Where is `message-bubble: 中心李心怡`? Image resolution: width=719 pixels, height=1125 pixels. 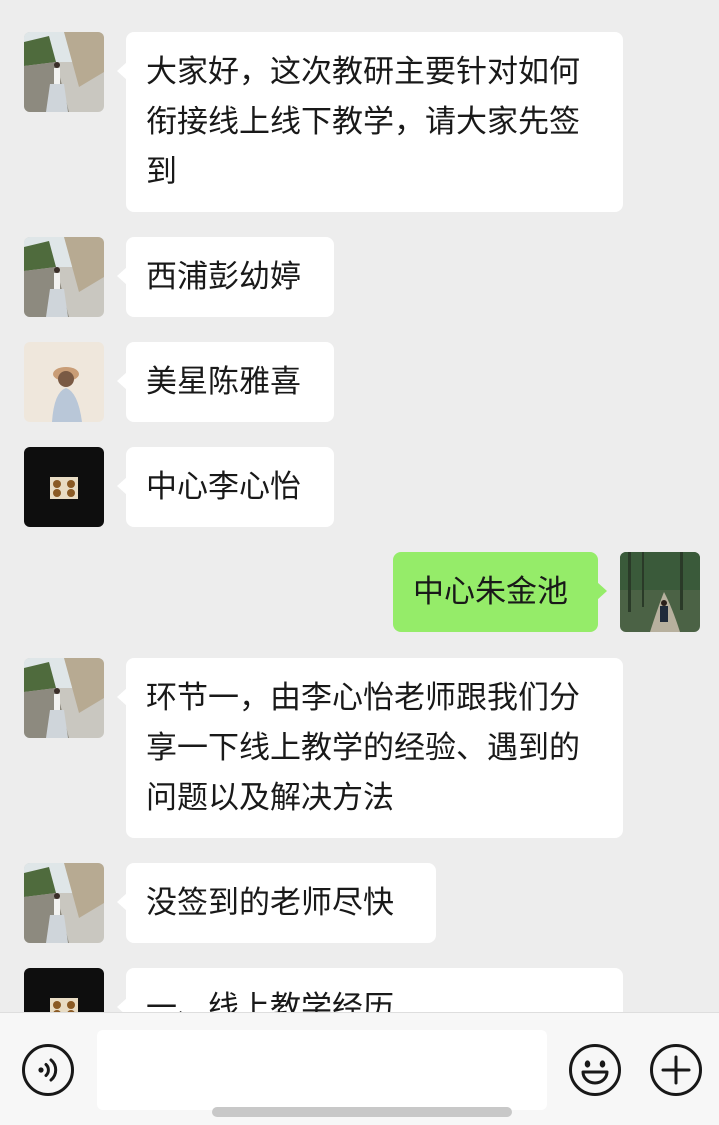
message-bubble: 中心李心怡 is located at coordinates (225, 487).